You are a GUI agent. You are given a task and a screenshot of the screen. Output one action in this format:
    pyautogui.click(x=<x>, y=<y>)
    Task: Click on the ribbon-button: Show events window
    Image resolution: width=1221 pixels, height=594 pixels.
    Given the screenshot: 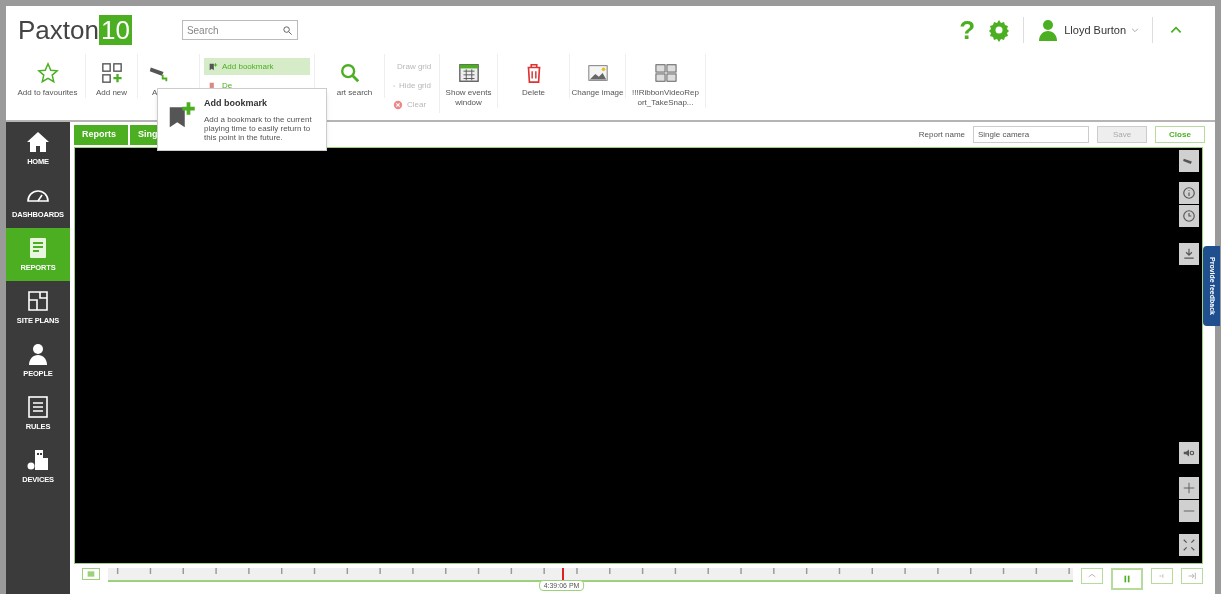 What is the action you would take?
    pyautogui.click(x=469, y=81)
    